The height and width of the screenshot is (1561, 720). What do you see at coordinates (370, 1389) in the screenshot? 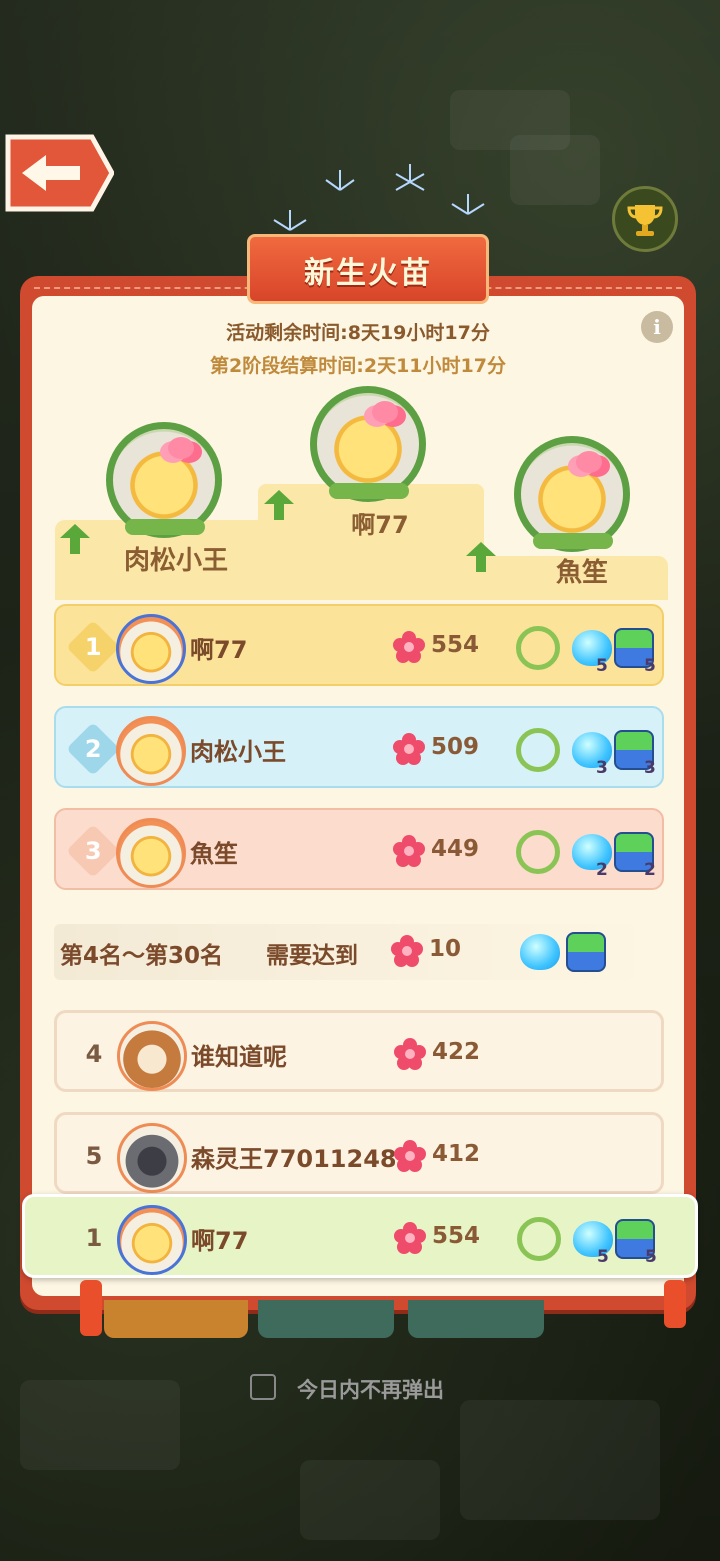
I see `dont-show-label: 今日内不再弹出` at bounding box center [370, 1389].